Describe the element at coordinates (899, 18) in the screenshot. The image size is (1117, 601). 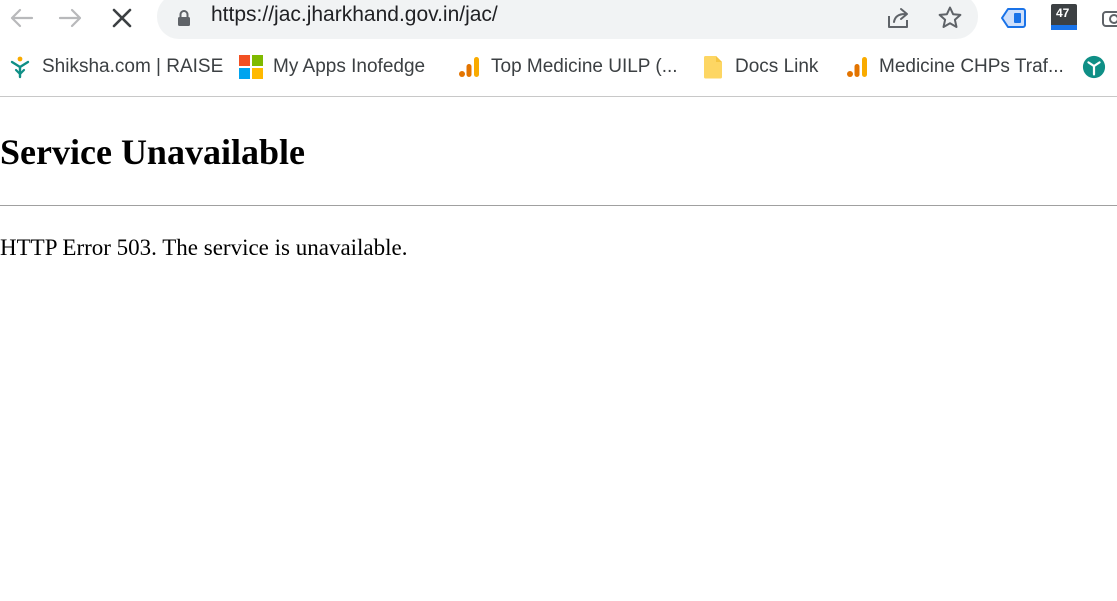
I see `share-icon` at that location.